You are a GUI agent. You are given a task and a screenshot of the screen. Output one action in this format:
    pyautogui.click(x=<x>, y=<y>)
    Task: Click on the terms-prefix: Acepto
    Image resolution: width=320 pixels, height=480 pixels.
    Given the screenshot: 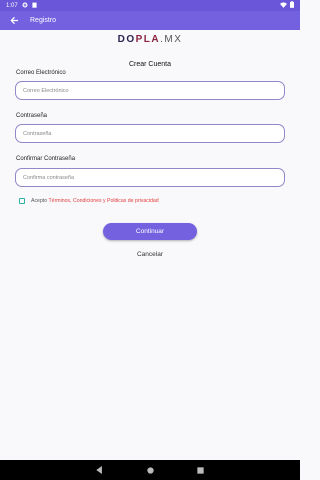 What is the action you would take?
    pyautogui.click(x=39, y=201)
    